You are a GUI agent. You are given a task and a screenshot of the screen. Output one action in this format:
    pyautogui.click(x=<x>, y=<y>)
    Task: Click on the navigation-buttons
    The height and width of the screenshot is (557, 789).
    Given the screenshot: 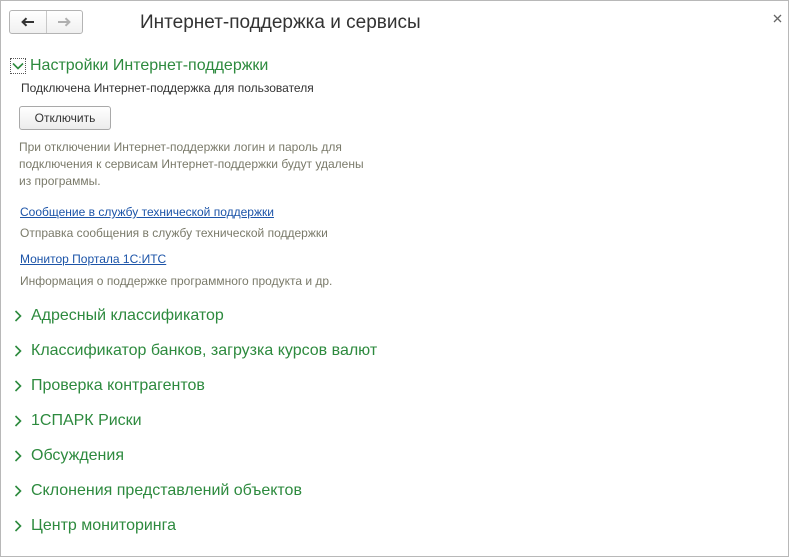 What is the action you would take?
    pyautogui.click(x=46, y=22)
    